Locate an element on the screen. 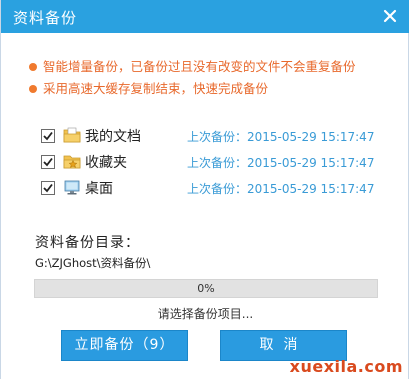 The height and width of the screenshot is (379, 409). progress-percent: 0% is located at coordinates (206, 288).